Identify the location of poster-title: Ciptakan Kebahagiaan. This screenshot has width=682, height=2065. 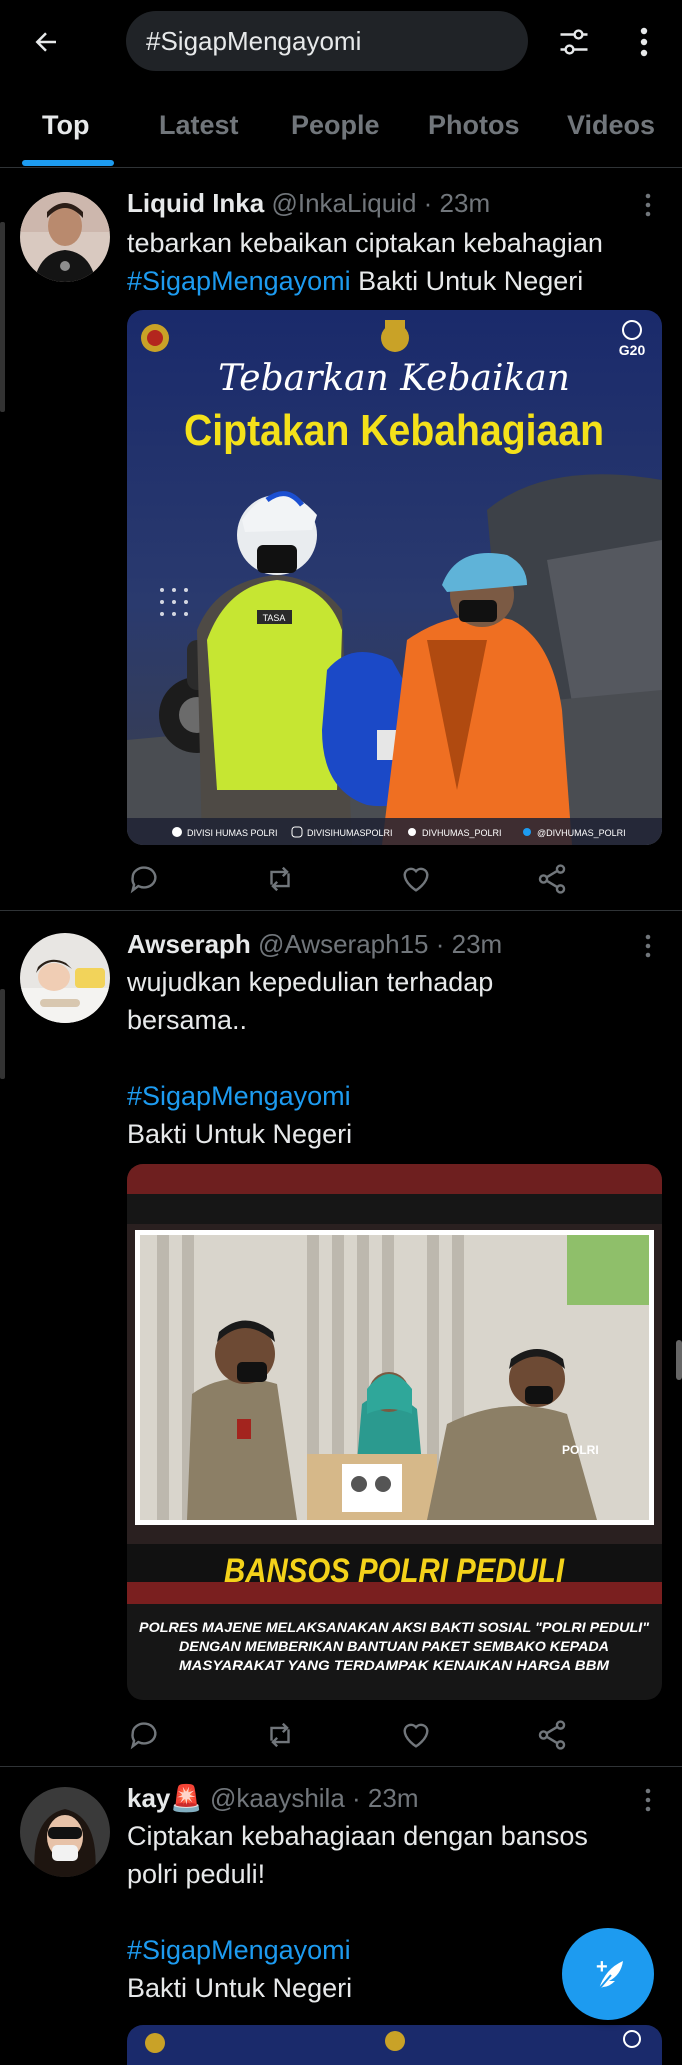
(394, 430).